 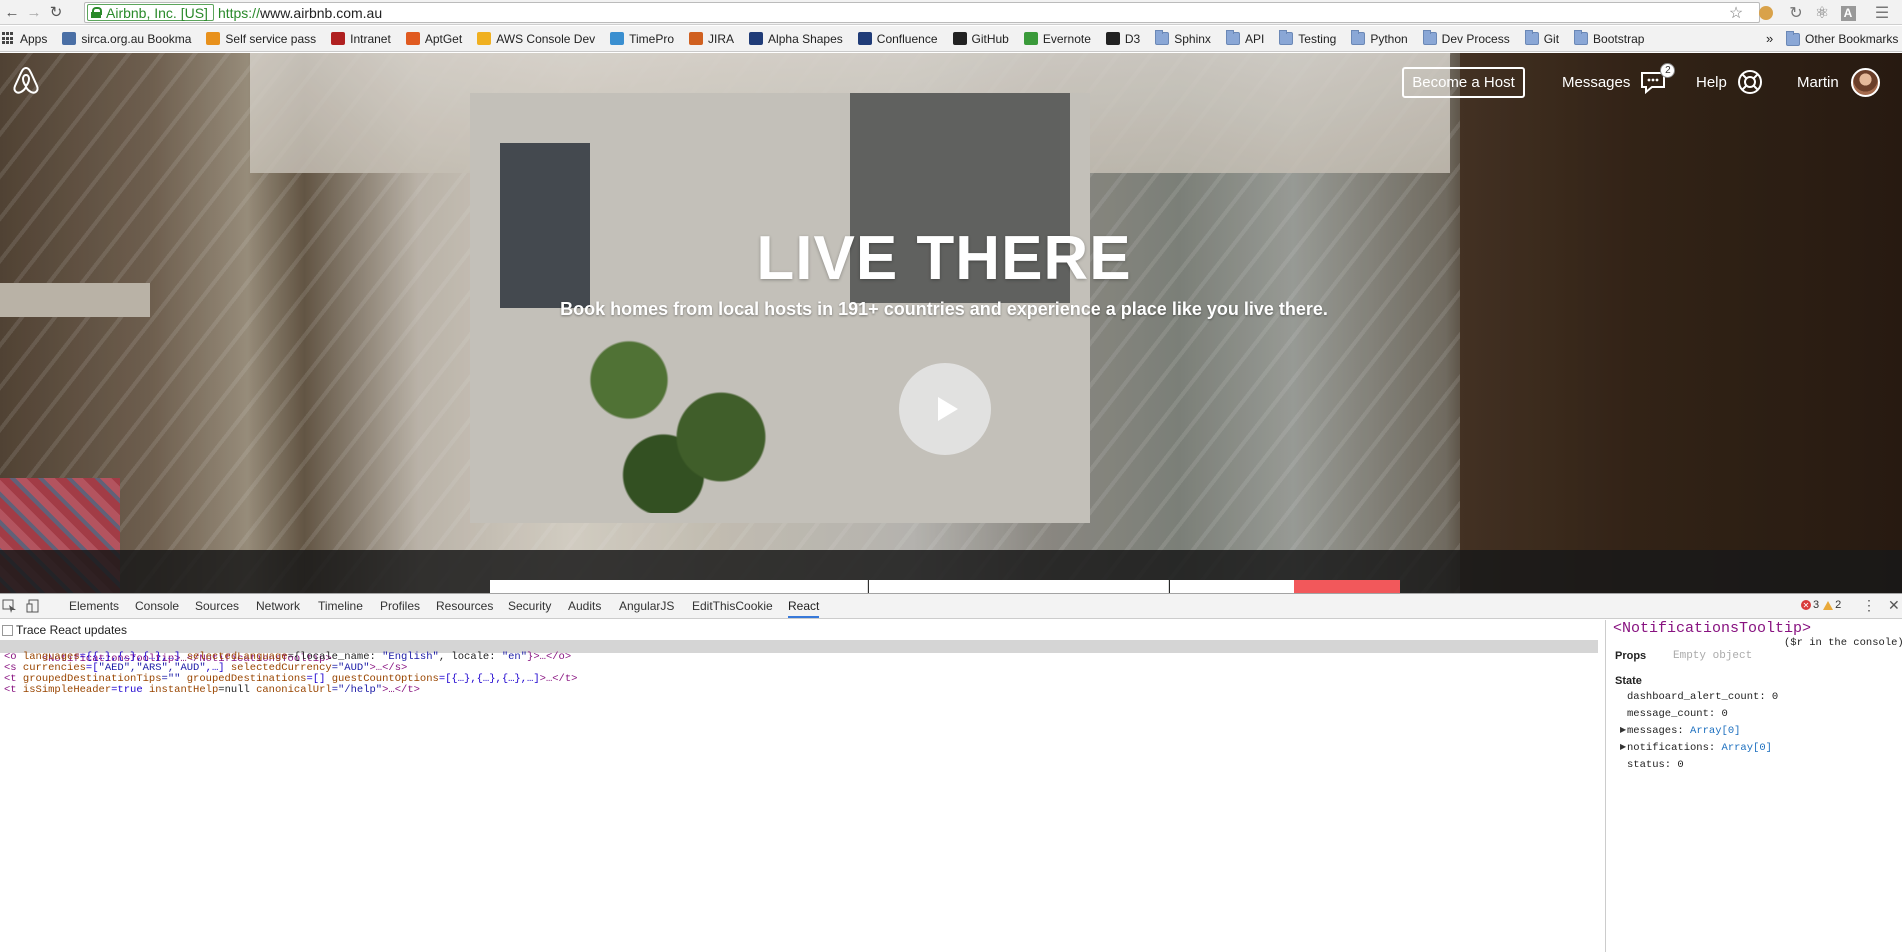 What do you see at coordinates (1183, 38) in the screenshot?
I see `bookmark-item: Sphinx` at bounding box center [1183, 38].